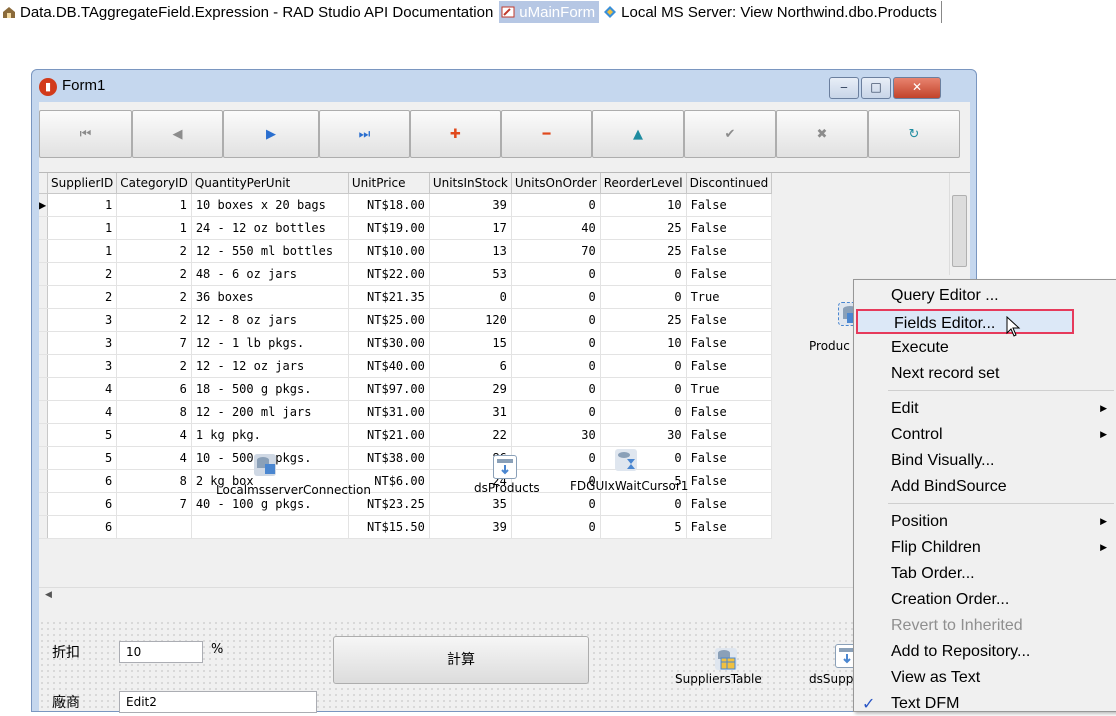 The width and height of the screenshot is (1116, 716). What do you see at coordinates (985, 408) in the screenshot?
I see `menu-item-edit: Edit ▶` at bounding box center [985, 408].